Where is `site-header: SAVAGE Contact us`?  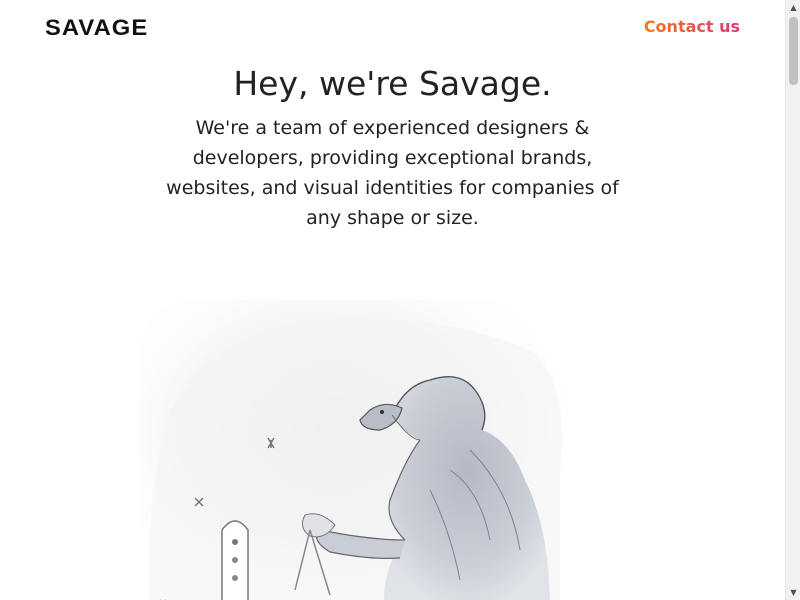 site-header: SAVAGE Contact us is located at coordinates (392, 28).